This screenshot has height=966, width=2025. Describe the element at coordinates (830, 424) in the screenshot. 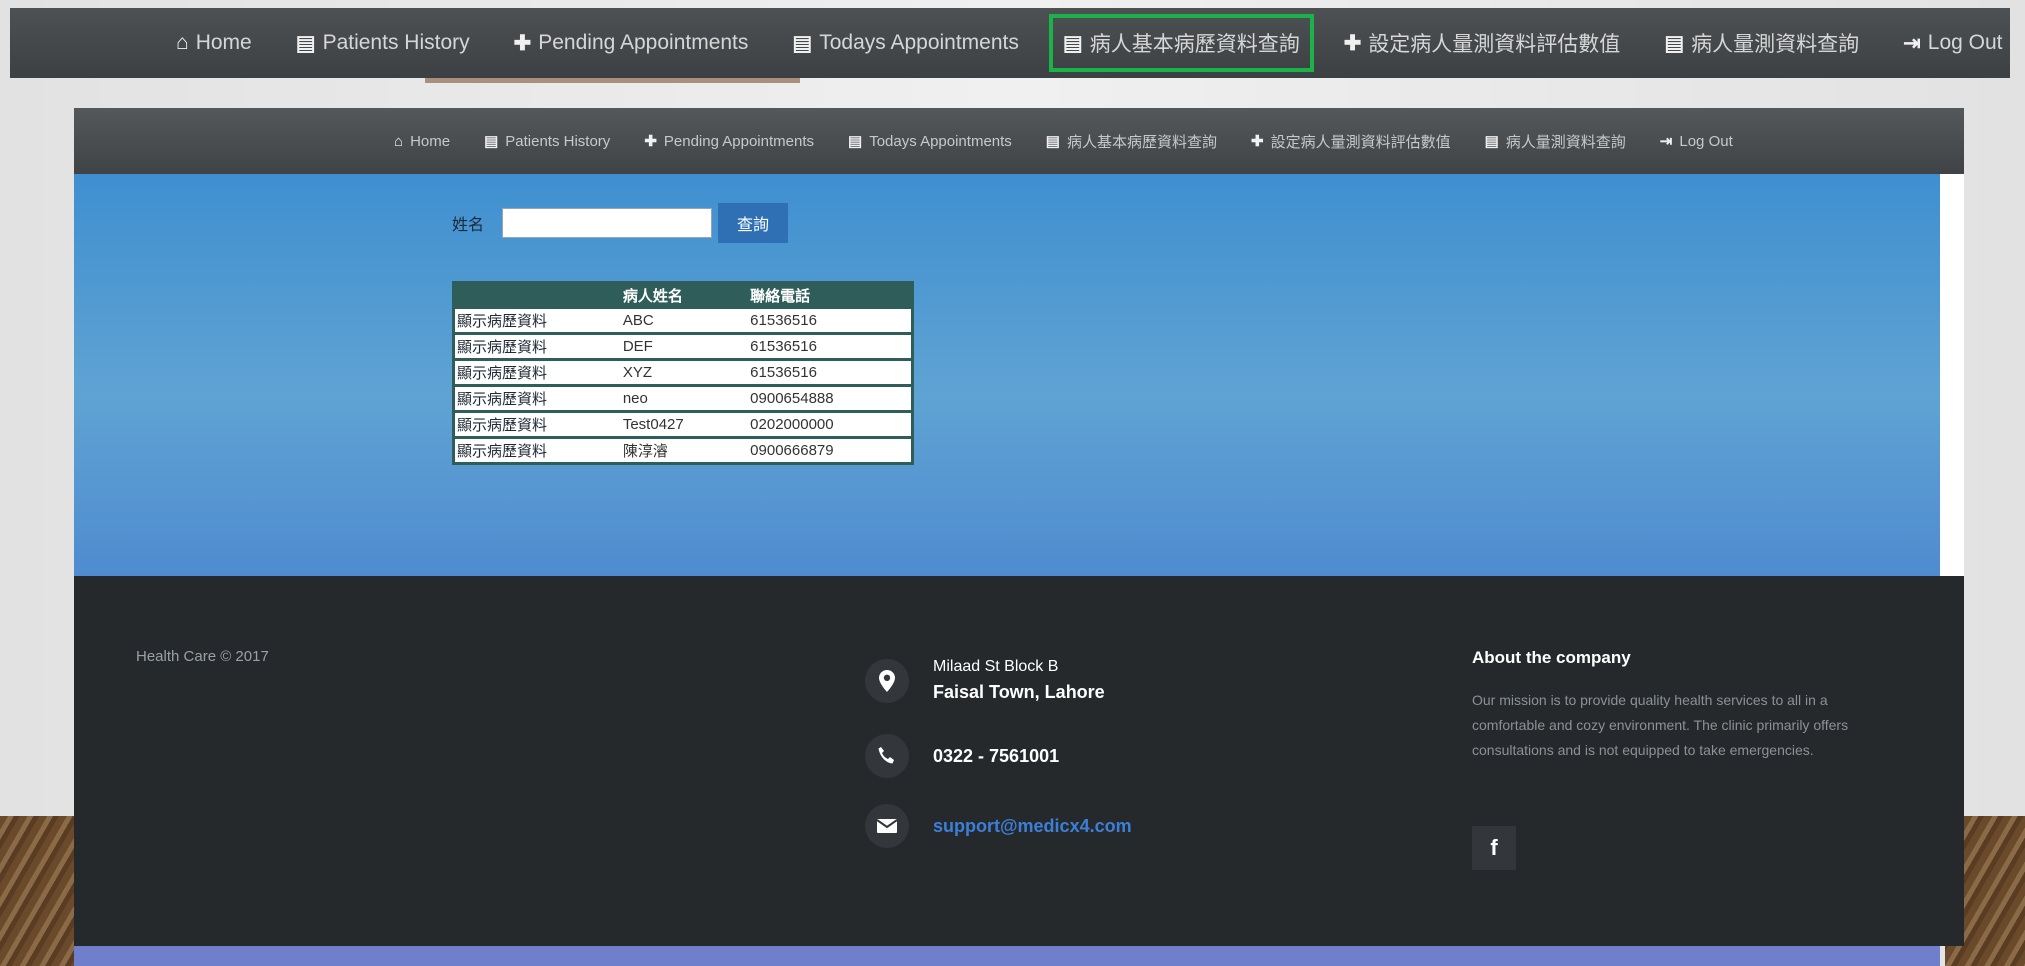

I see `patient-phone: 0202000000` at that location.